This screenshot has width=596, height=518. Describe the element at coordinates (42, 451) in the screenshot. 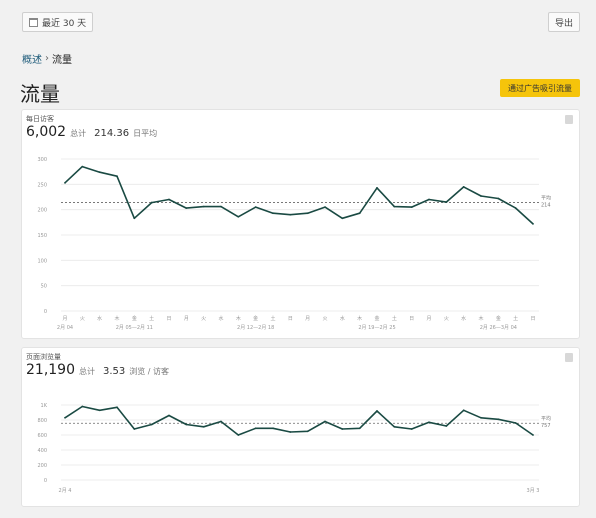

I see `y-tick-label: 400` at that location.